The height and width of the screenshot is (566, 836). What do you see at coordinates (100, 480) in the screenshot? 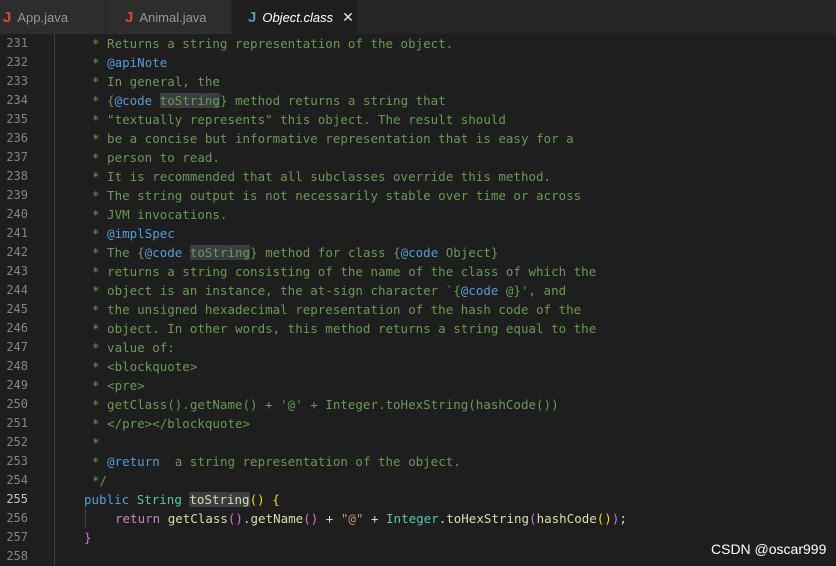
I see `code-line: */` at bounding box center [100, 480].